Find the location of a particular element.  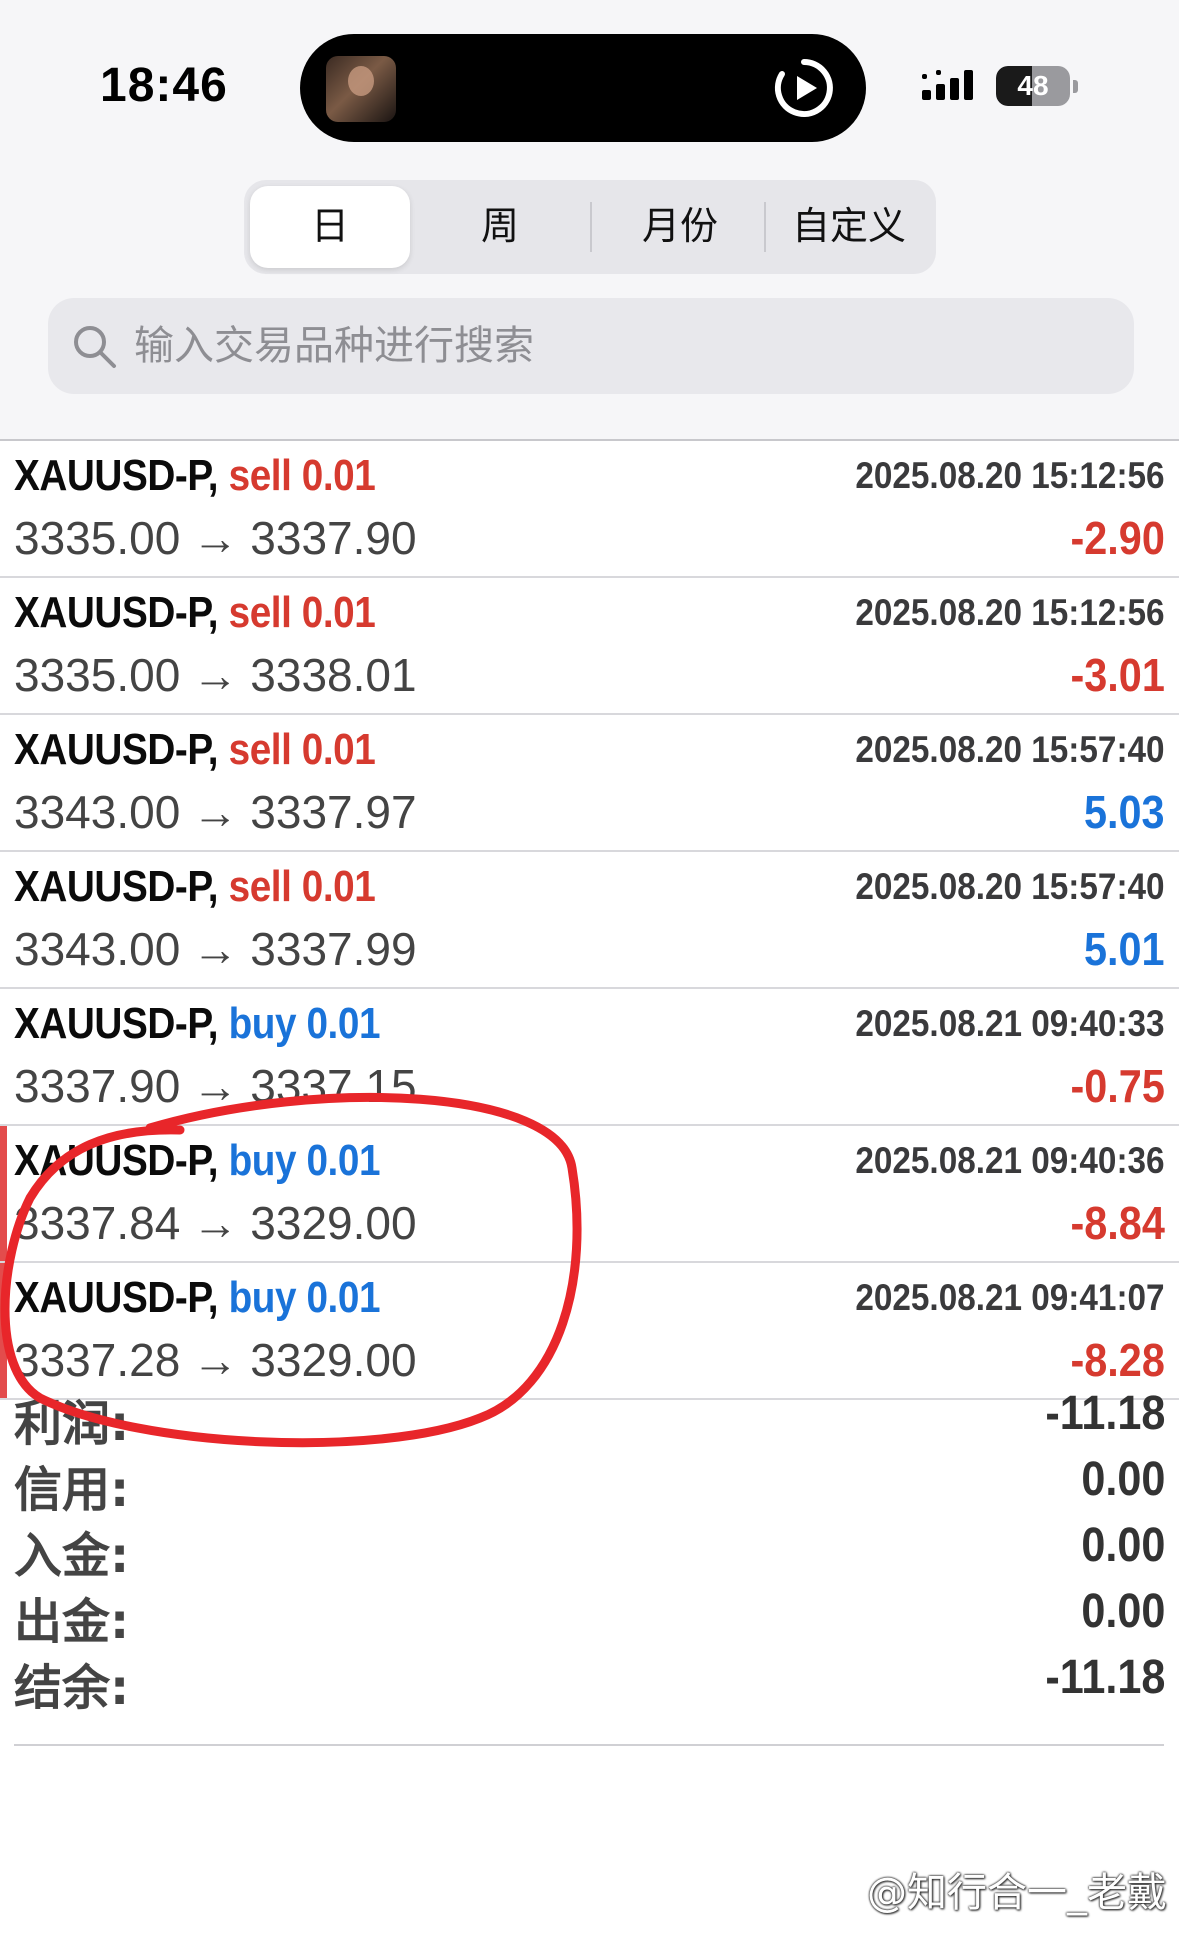

profit-label: 利润: is located at coordinates (72, 1424).